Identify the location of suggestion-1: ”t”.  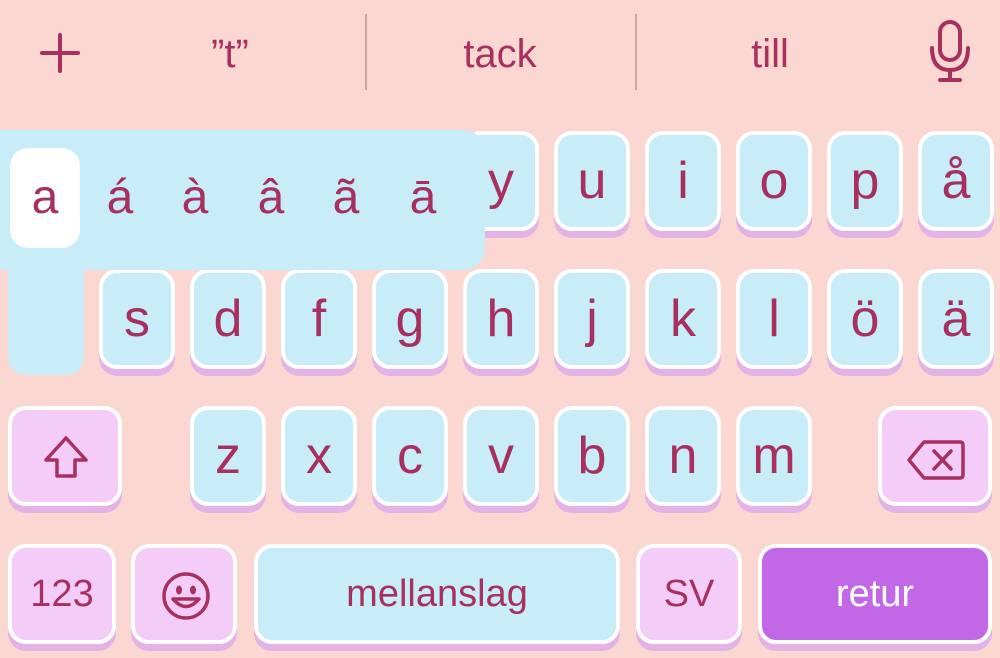
(230, 54).